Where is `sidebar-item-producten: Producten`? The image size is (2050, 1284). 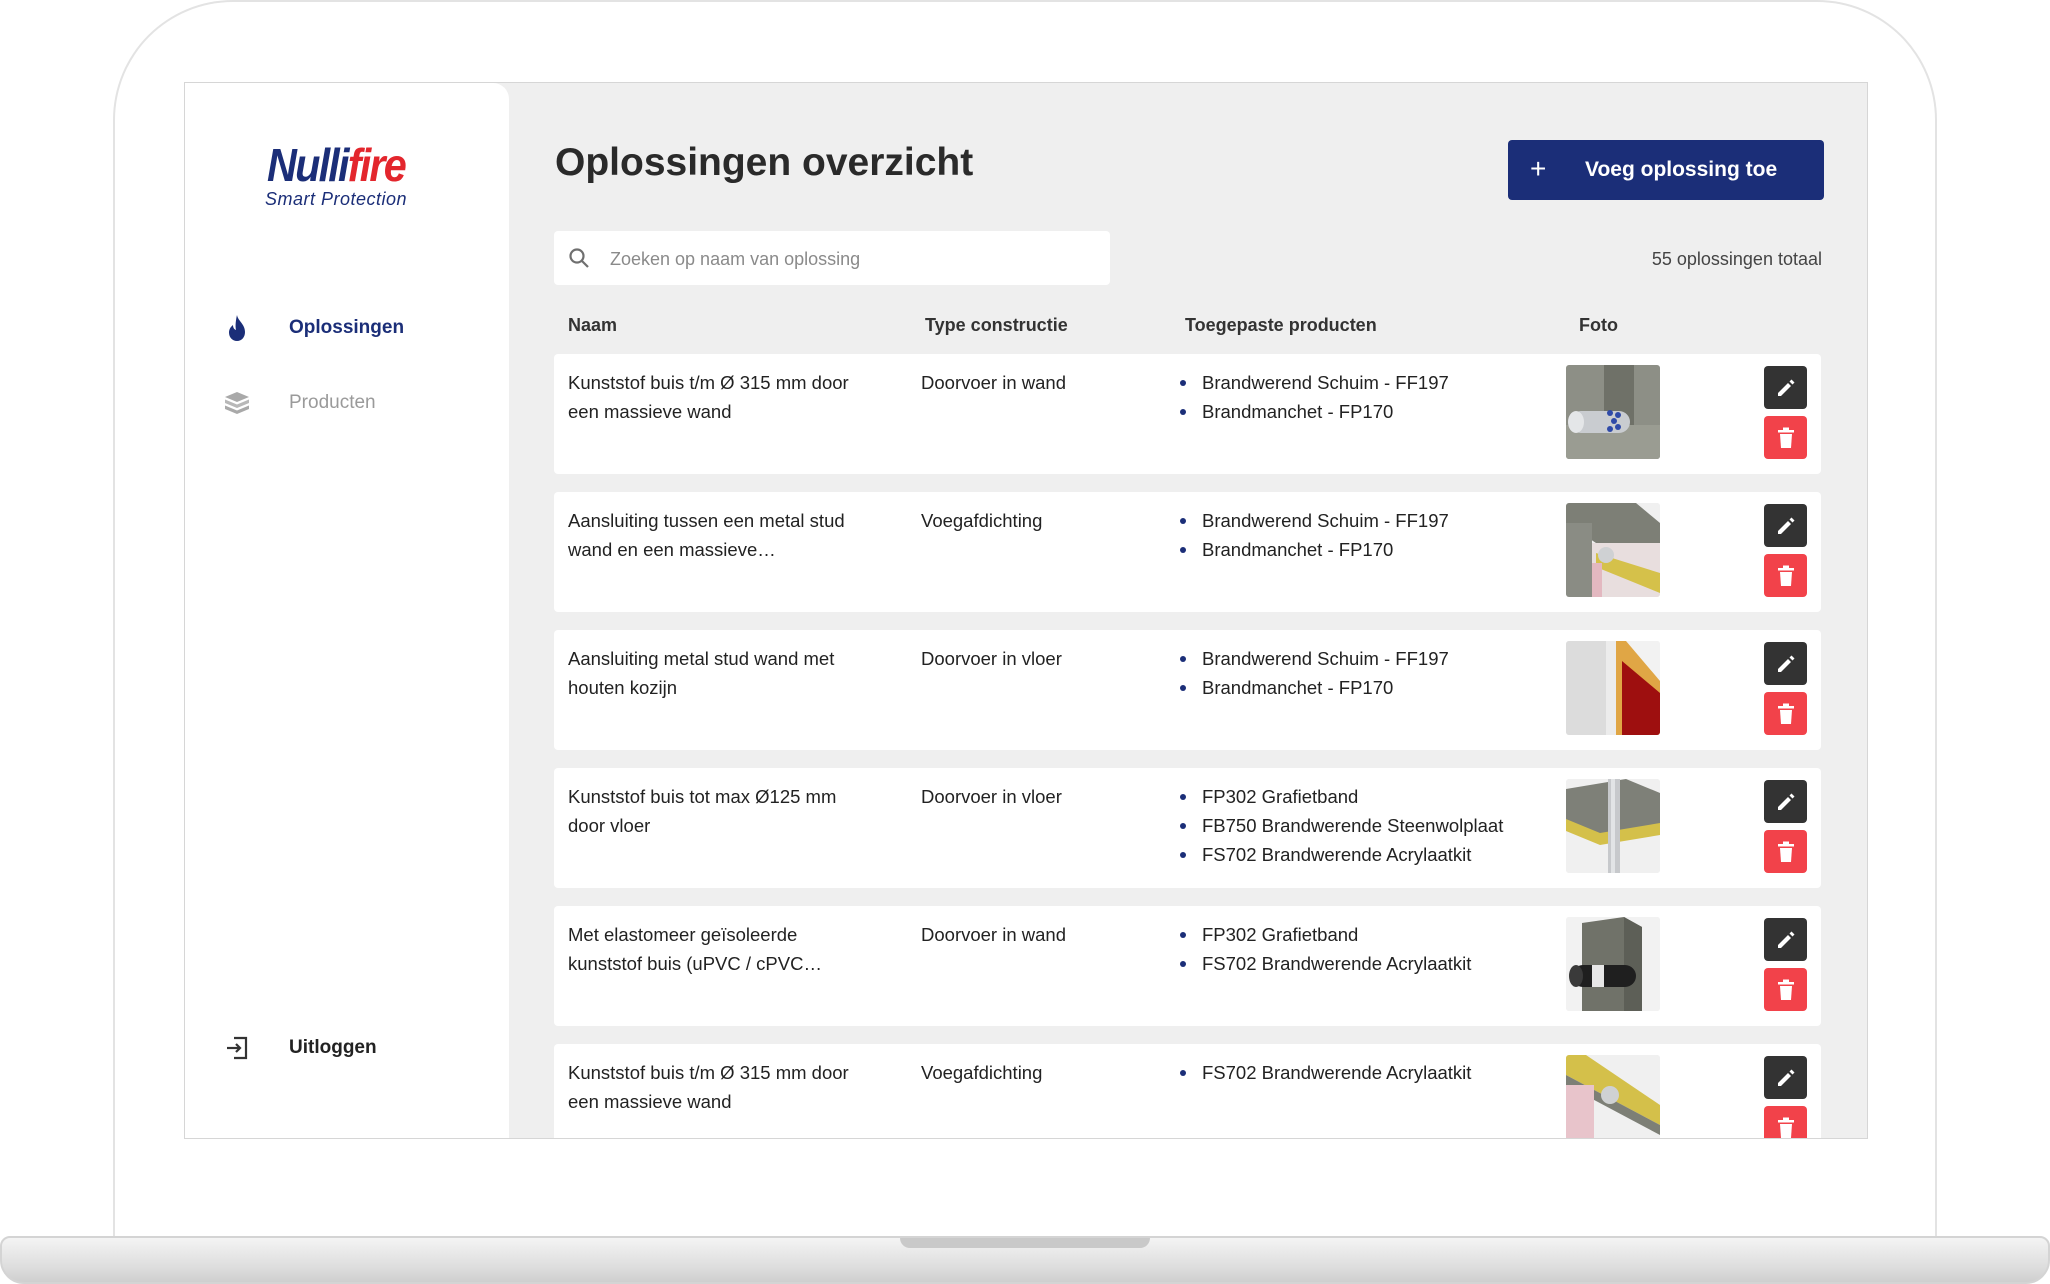 sidebar-item-producten: Producten is located at coordinates (298, 403).